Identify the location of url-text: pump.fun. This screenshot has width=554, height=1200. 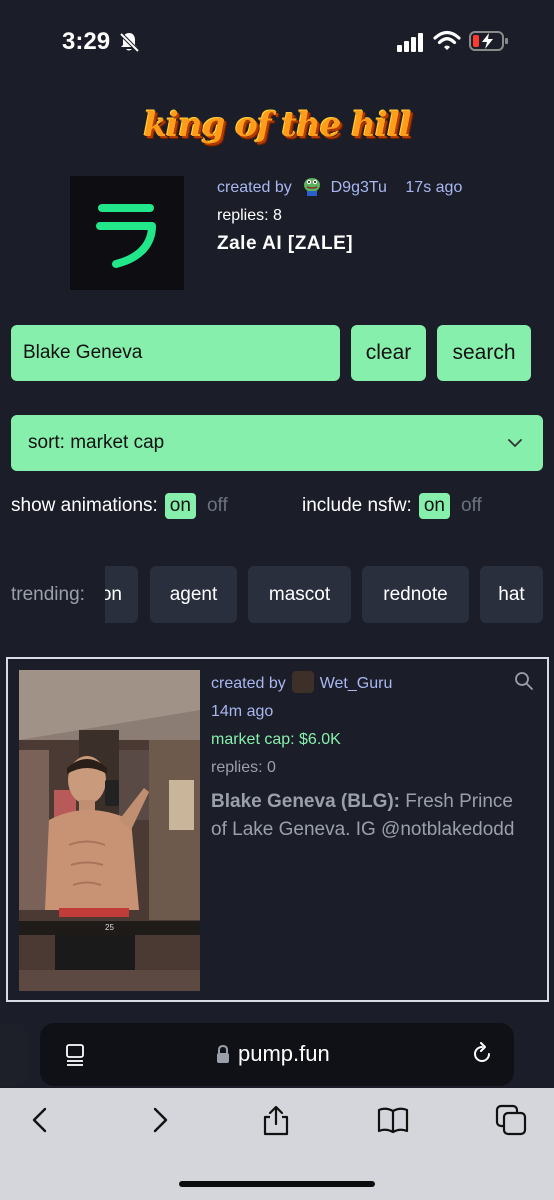
(284, 1054).